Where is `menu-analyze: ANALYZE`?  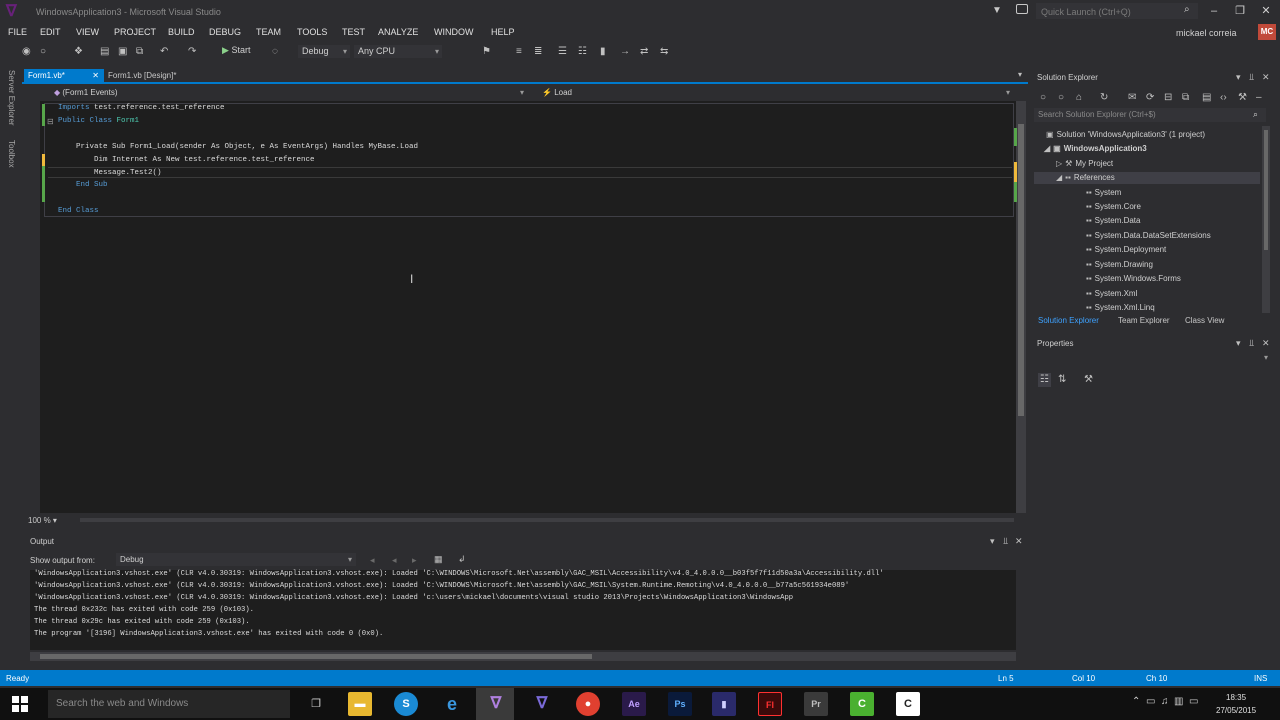 menu-analyze: ANALYZE is located at coordinates (398, 32).